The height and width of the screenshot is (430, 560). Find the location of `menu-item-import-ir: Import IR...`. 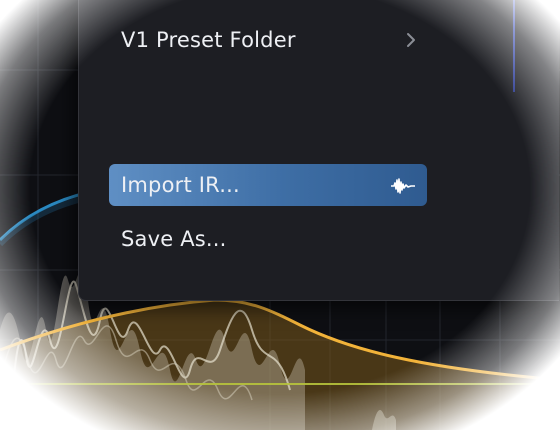

menu-item-import-ir: Import IR... is located at coordinates (268, 185).